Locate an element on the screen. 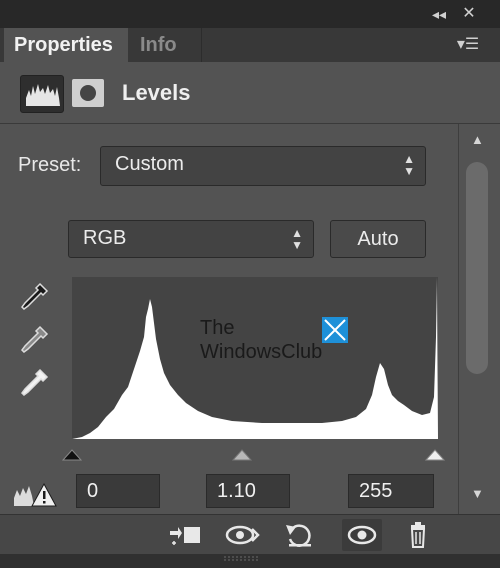 The height and width of the screenshot is (568, 500). bottom-toolbar is located at coordinates (250, 534).